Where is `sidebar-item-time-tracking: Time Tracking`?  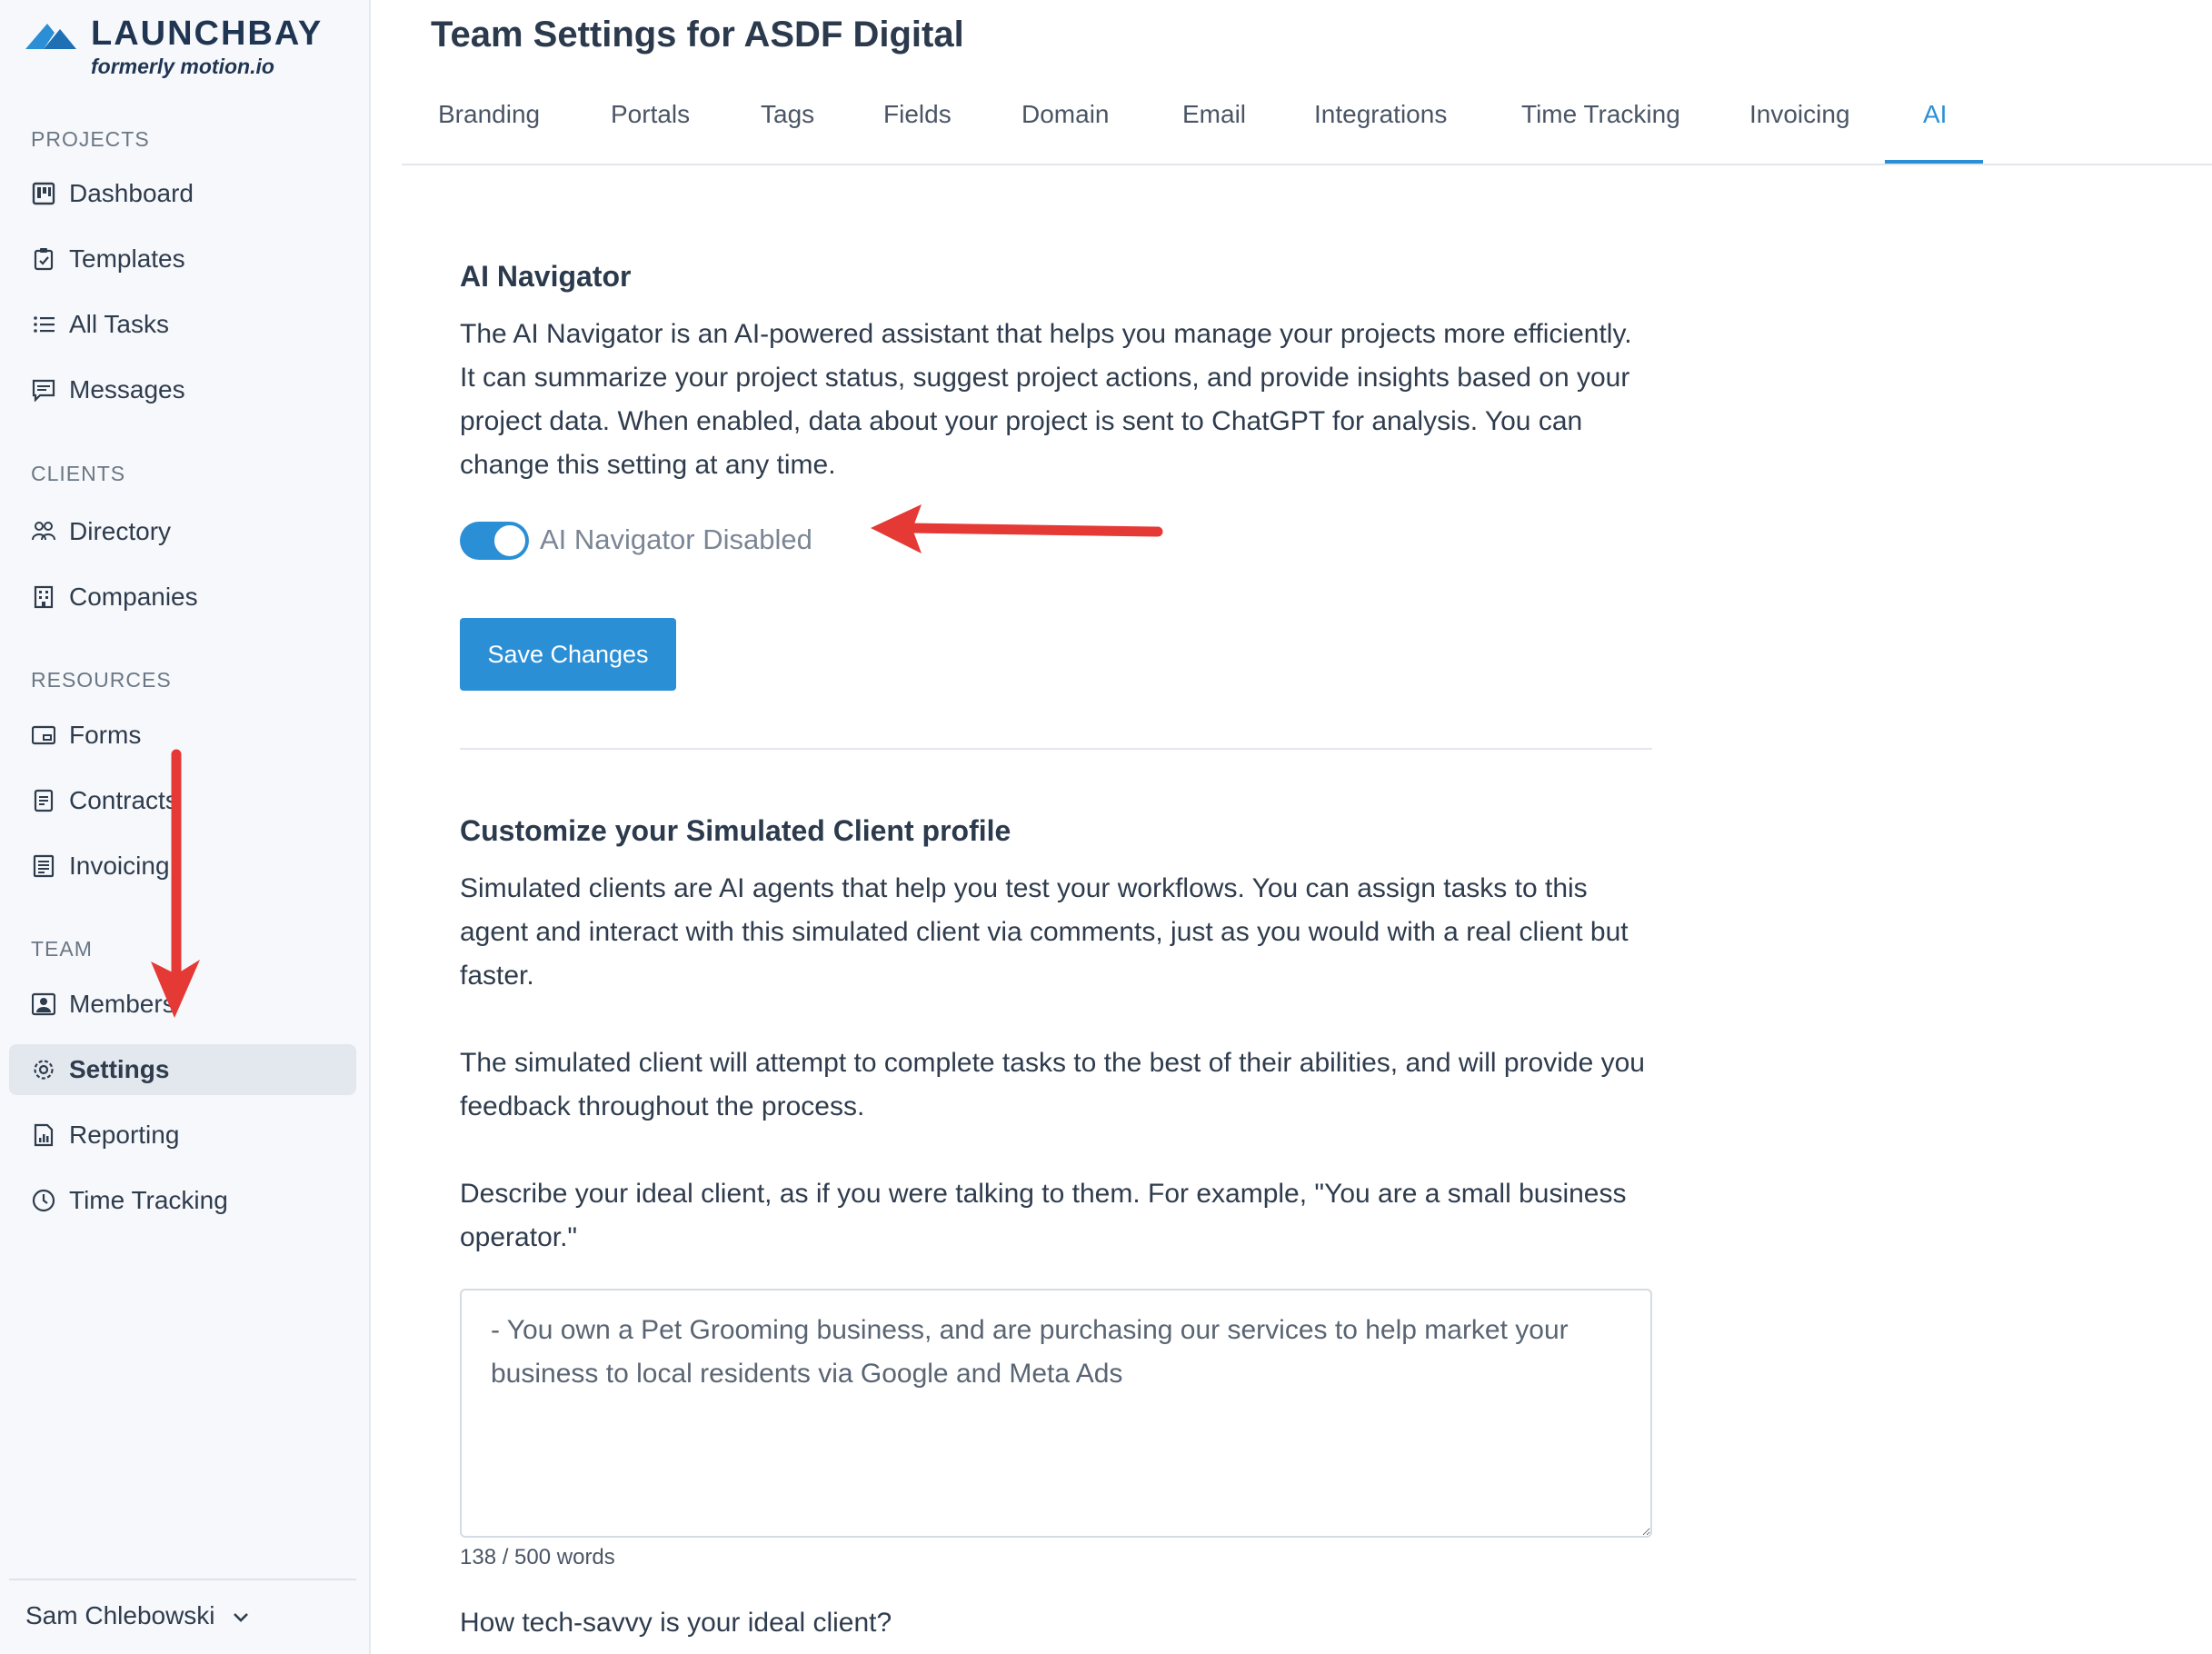 sidebar-item-time-tracking: Time Tracking is located at coordinates (182, 1200).